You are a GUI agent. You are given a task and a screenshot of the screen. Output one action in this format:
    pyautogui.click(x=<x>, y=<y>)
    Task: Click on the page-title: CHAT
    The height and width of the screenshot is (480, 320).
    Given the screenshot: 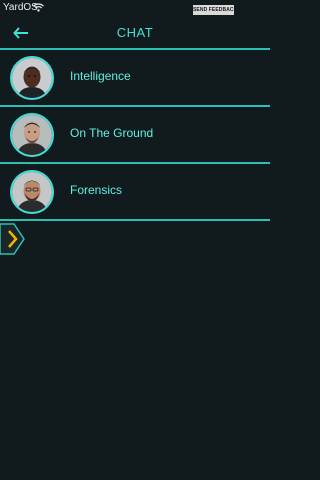 What is the action you would take?
    pyautogui.click(x=135, y=32)
    